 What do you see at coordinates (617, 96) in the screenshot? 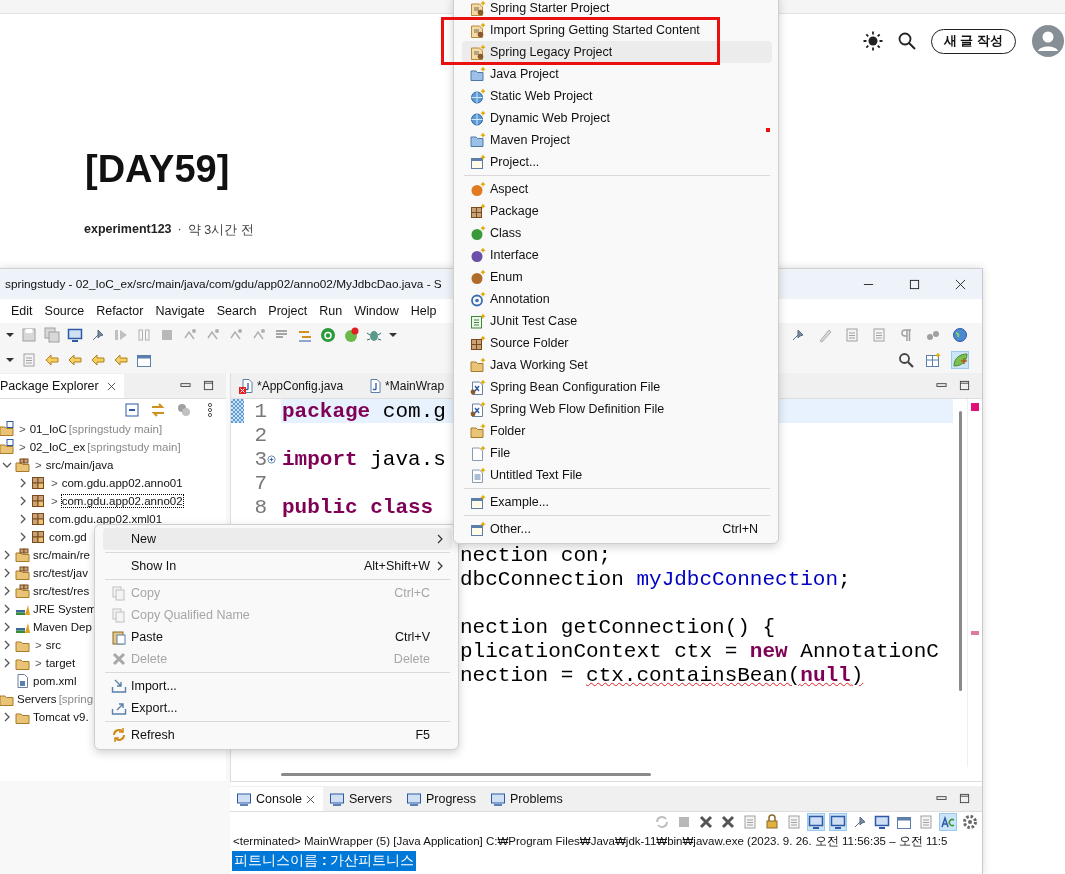
I see `menu-item: Static Web Project` at bounding box center [617, 96].